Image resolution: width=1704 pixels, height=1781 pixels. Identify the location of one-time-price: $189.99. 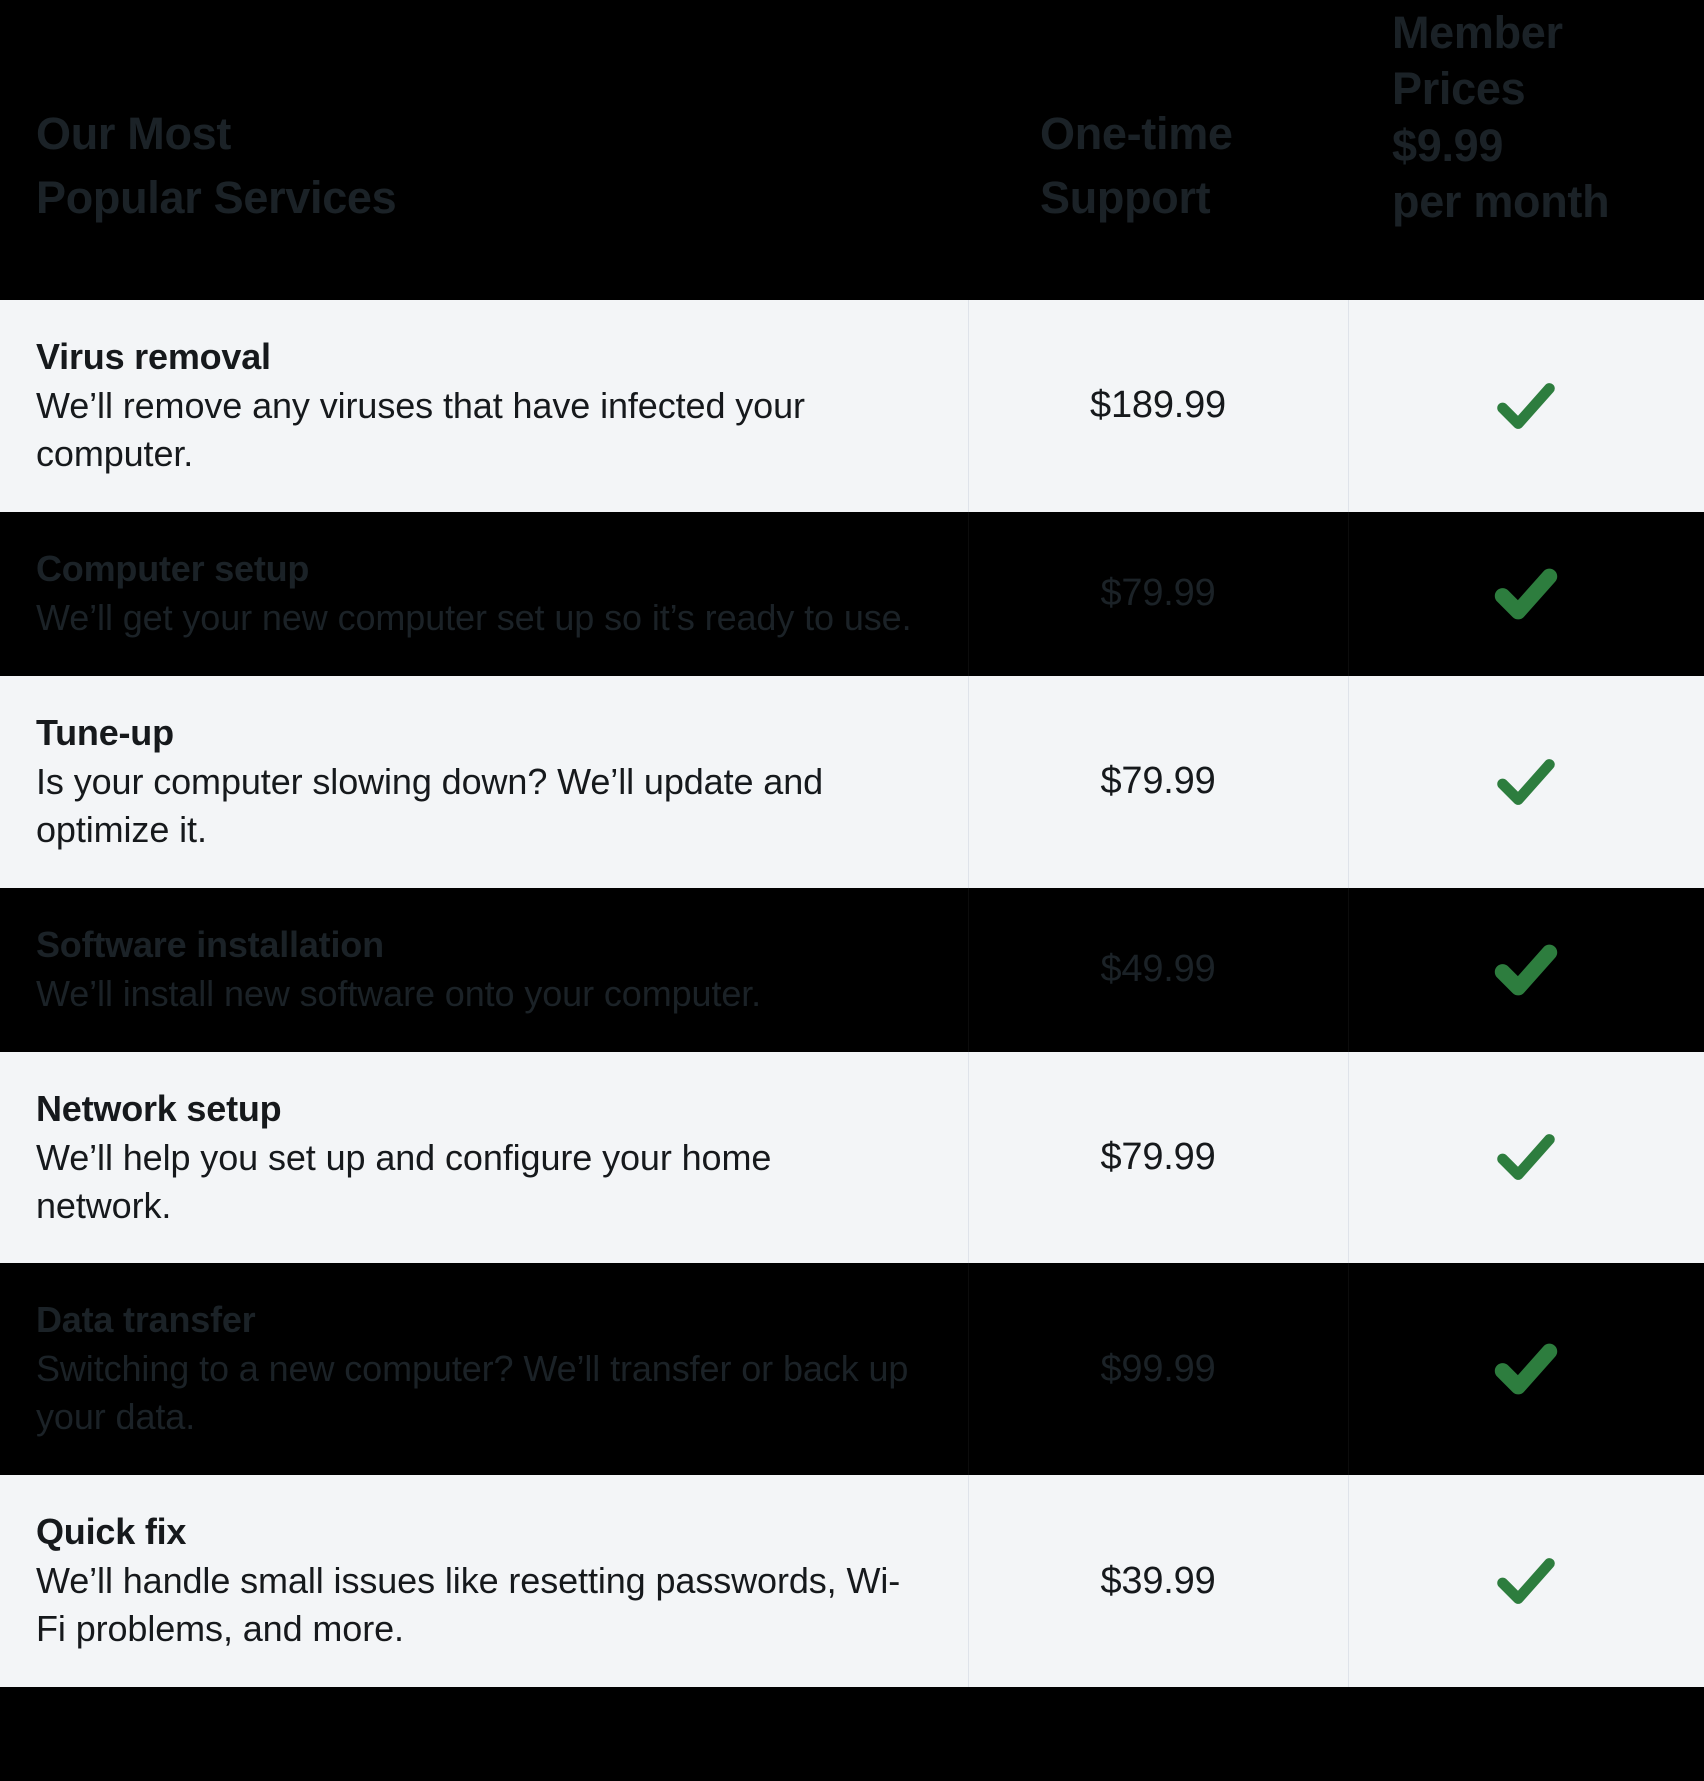
(1158, 405).